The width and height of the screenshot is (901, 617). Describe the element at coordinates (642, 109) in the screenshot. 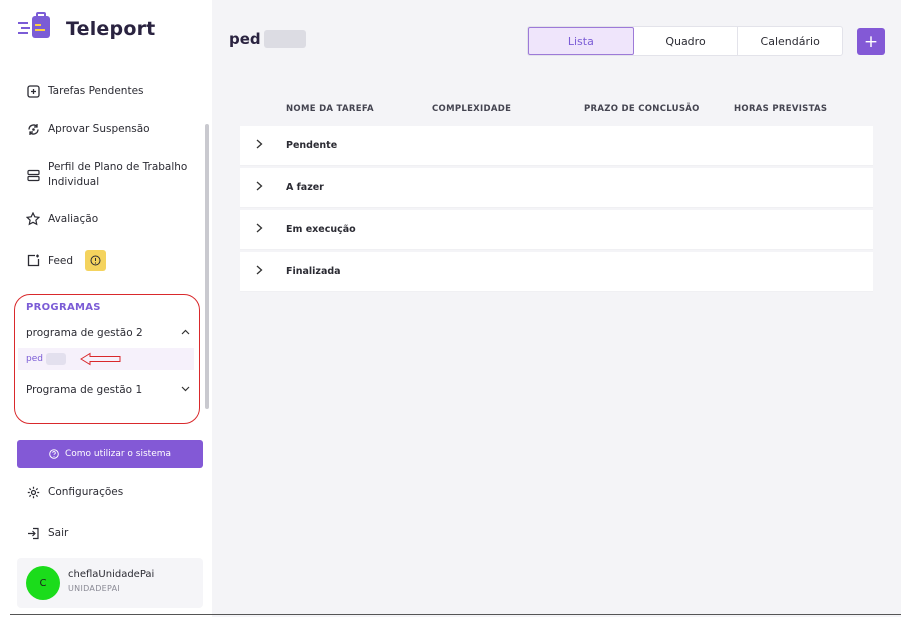

I see `column-header-prazo: PRAZO DE CONCLUSÃO` at that location.